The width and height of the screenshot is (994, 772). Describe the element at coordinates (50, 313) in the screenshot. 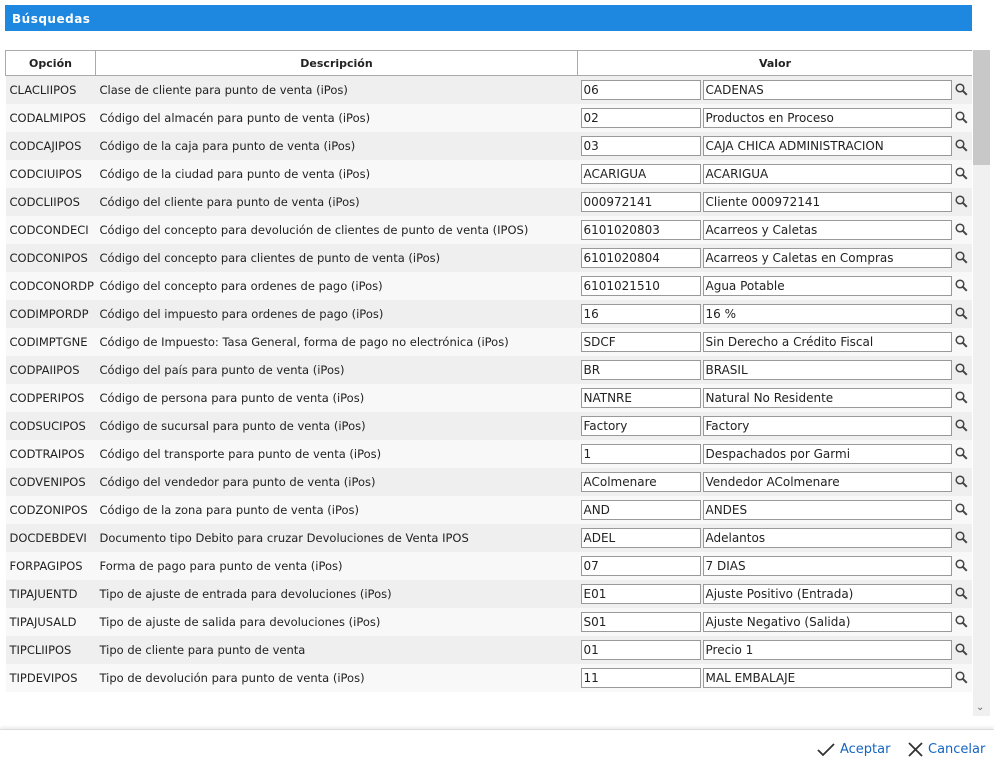

I see `option-cell: CODIMPORDP` at that location.